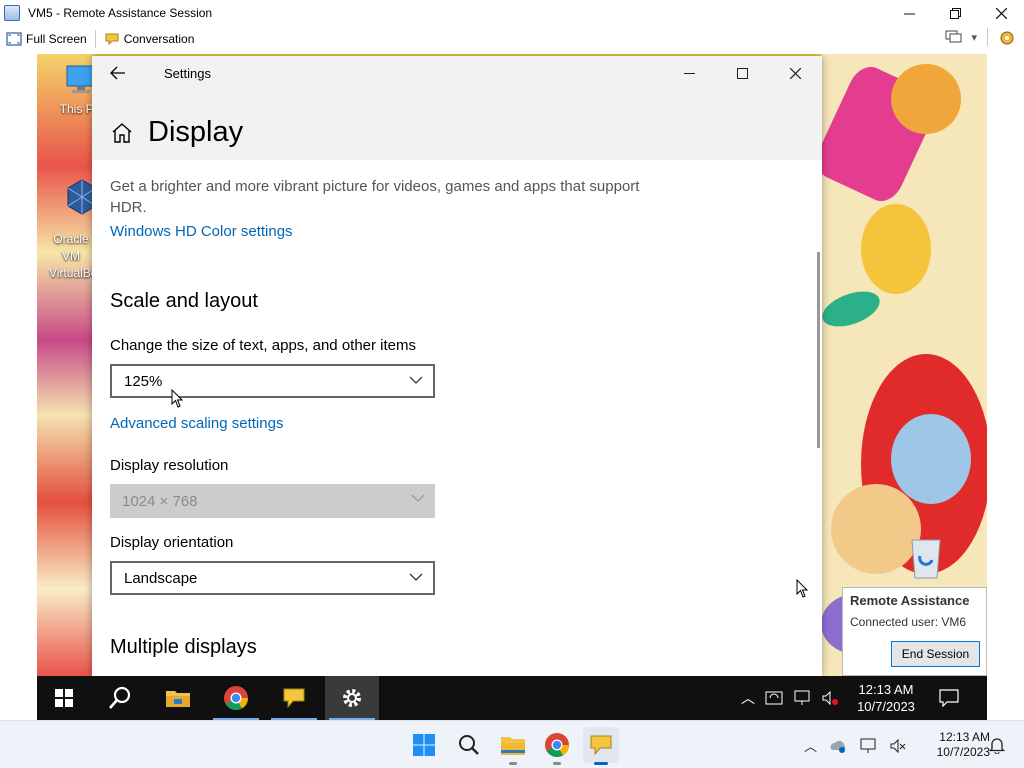 The height and width of the screenshot is (768, 1024). I want to click on onedrive-icon, so click(838, 746).